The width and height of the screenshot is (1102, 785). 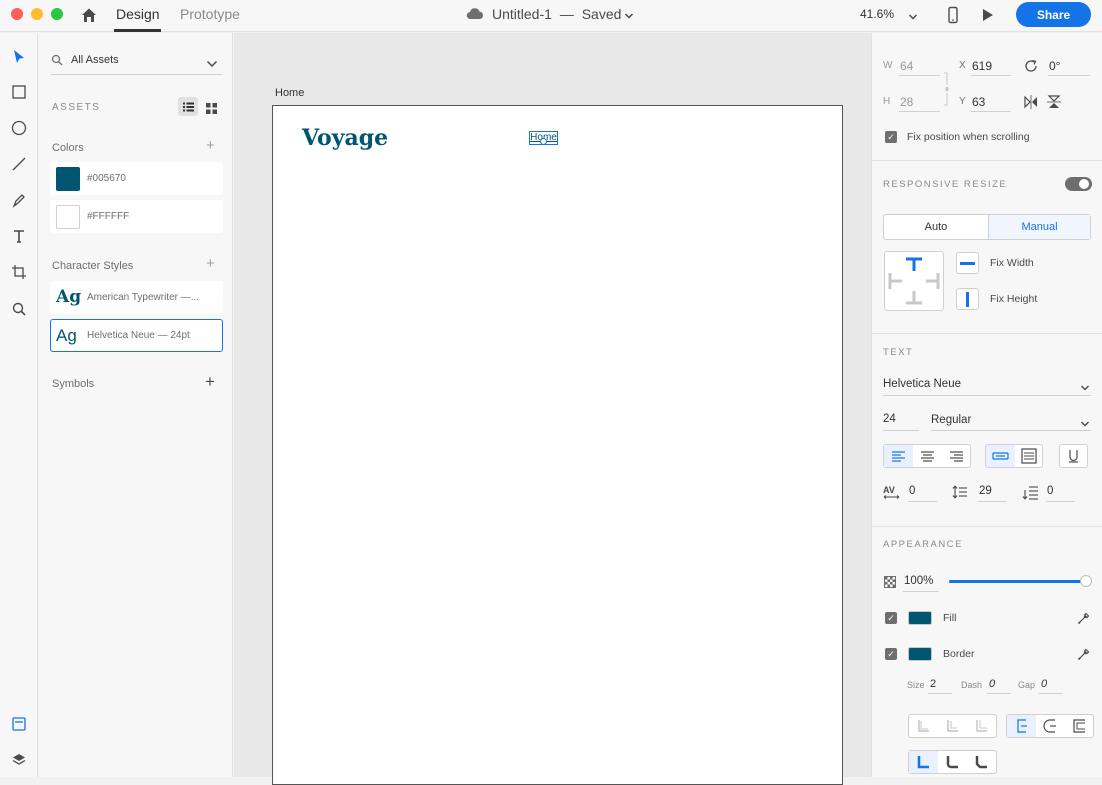 I want to click on zoom-chevron-icon, so click(x=913, y=14).